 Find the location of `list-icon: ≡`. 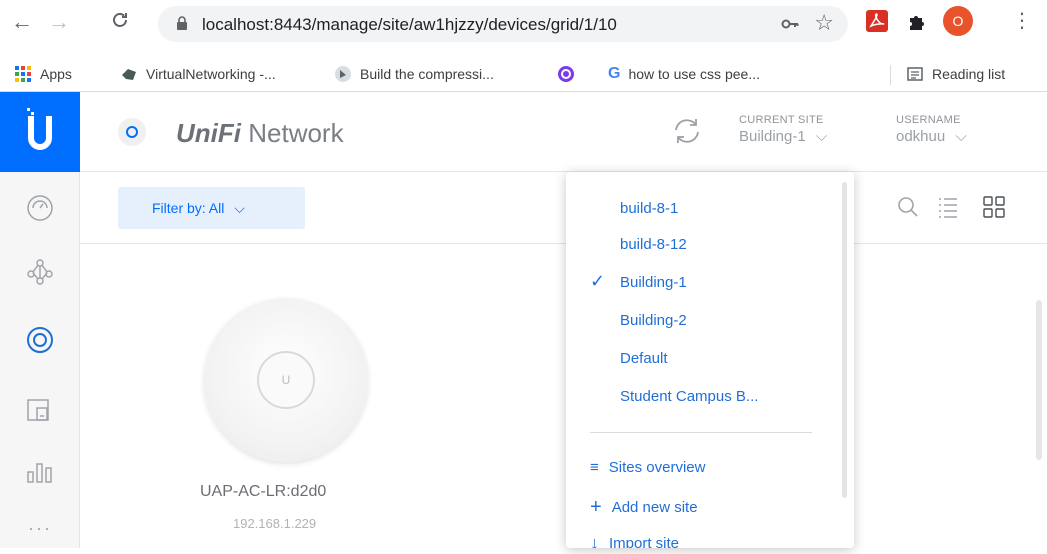

list-icon: ≡ is located at coordinates (594, 467).